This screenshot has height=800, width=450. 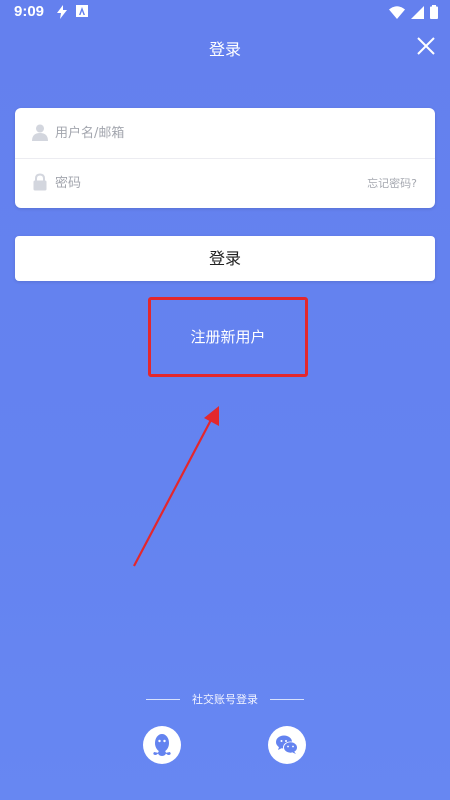 I want to click on username-input, so click(x=205, y=133).